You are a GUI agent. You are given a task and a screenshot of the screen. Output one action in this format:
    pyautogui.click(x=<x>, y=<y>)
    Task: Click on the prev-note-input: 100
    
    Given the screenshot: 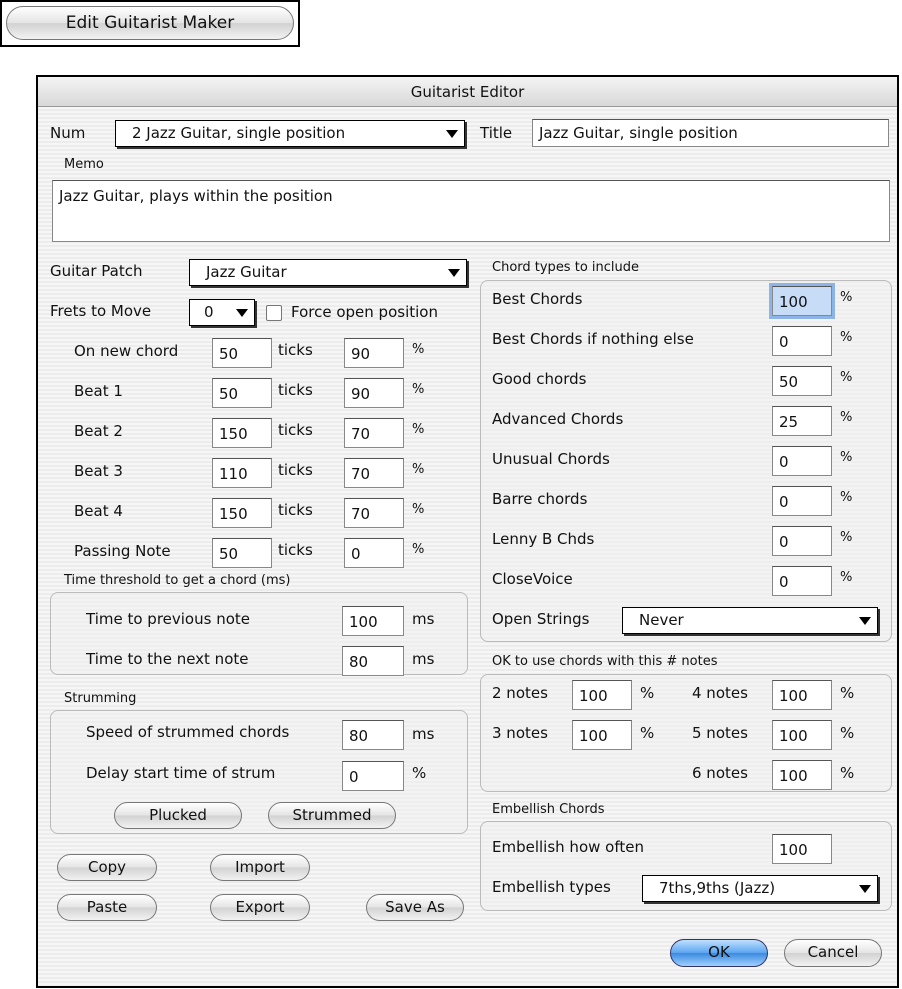 What is the action you would take?
    pyautogui.click(x=373, y=621)
    